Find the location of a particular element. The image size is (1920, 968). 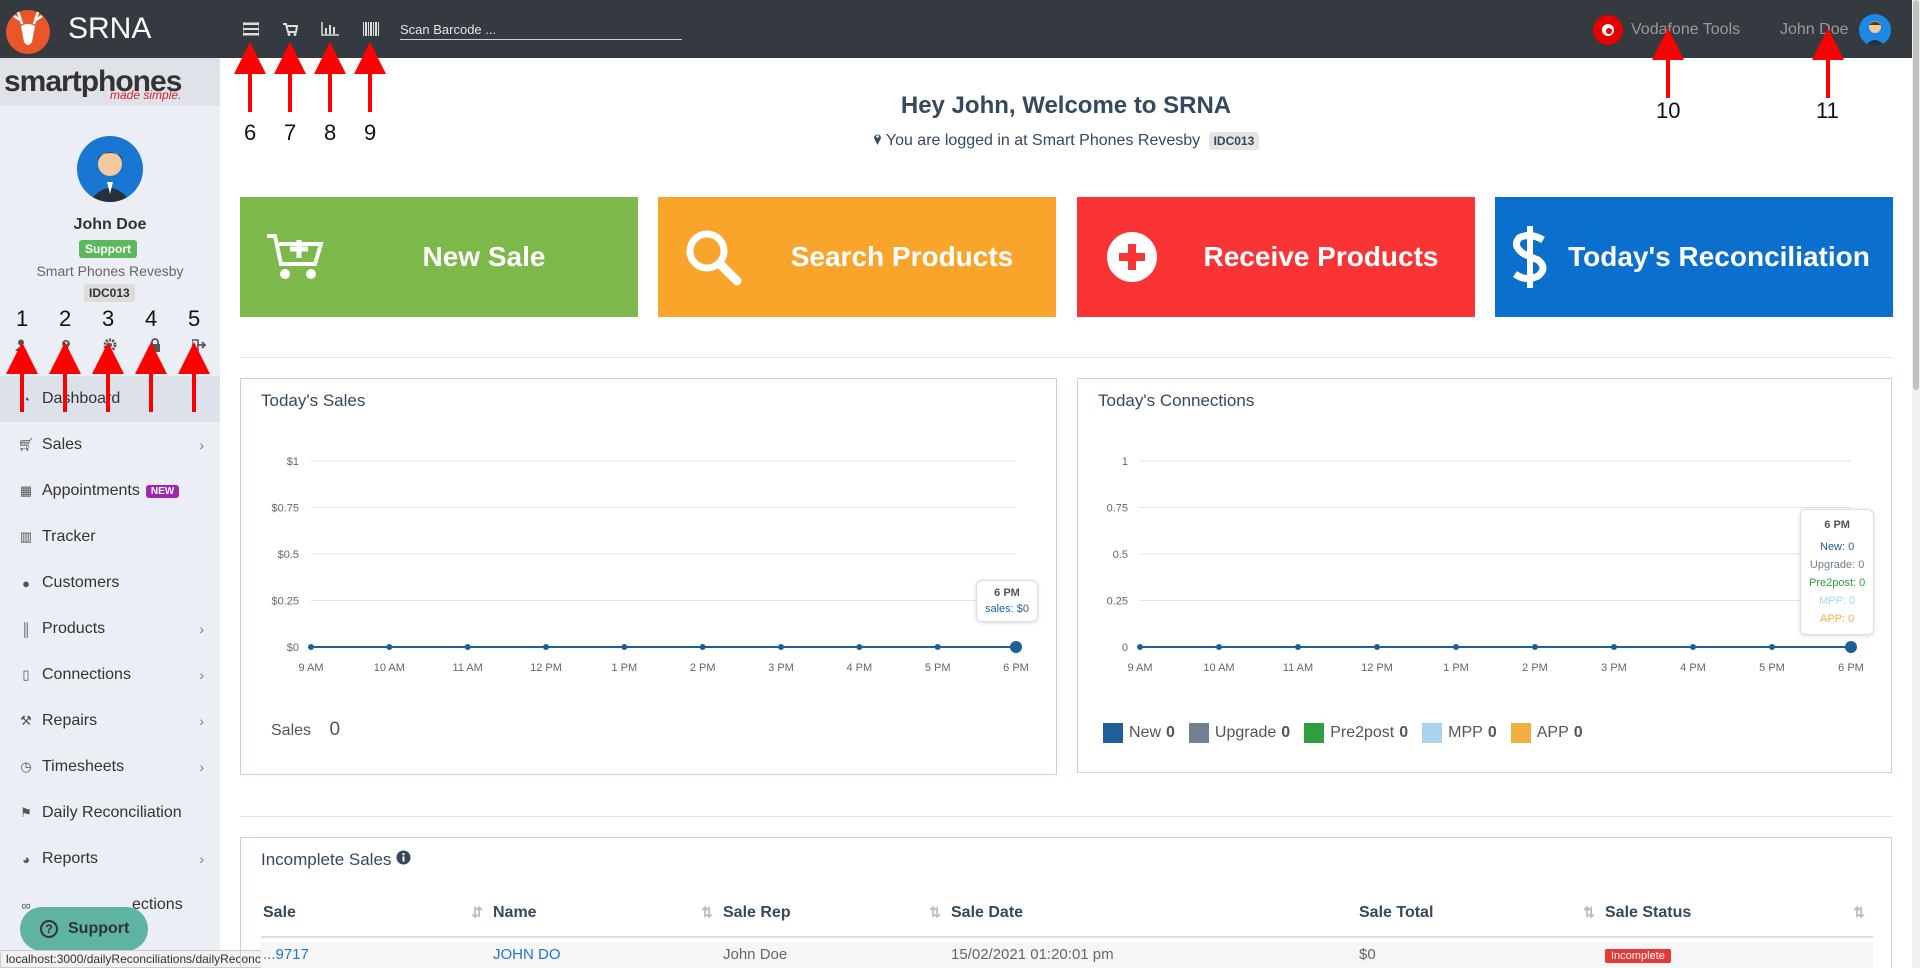

customer-name-link: JOHN DO is located at coordinates (606, 955).